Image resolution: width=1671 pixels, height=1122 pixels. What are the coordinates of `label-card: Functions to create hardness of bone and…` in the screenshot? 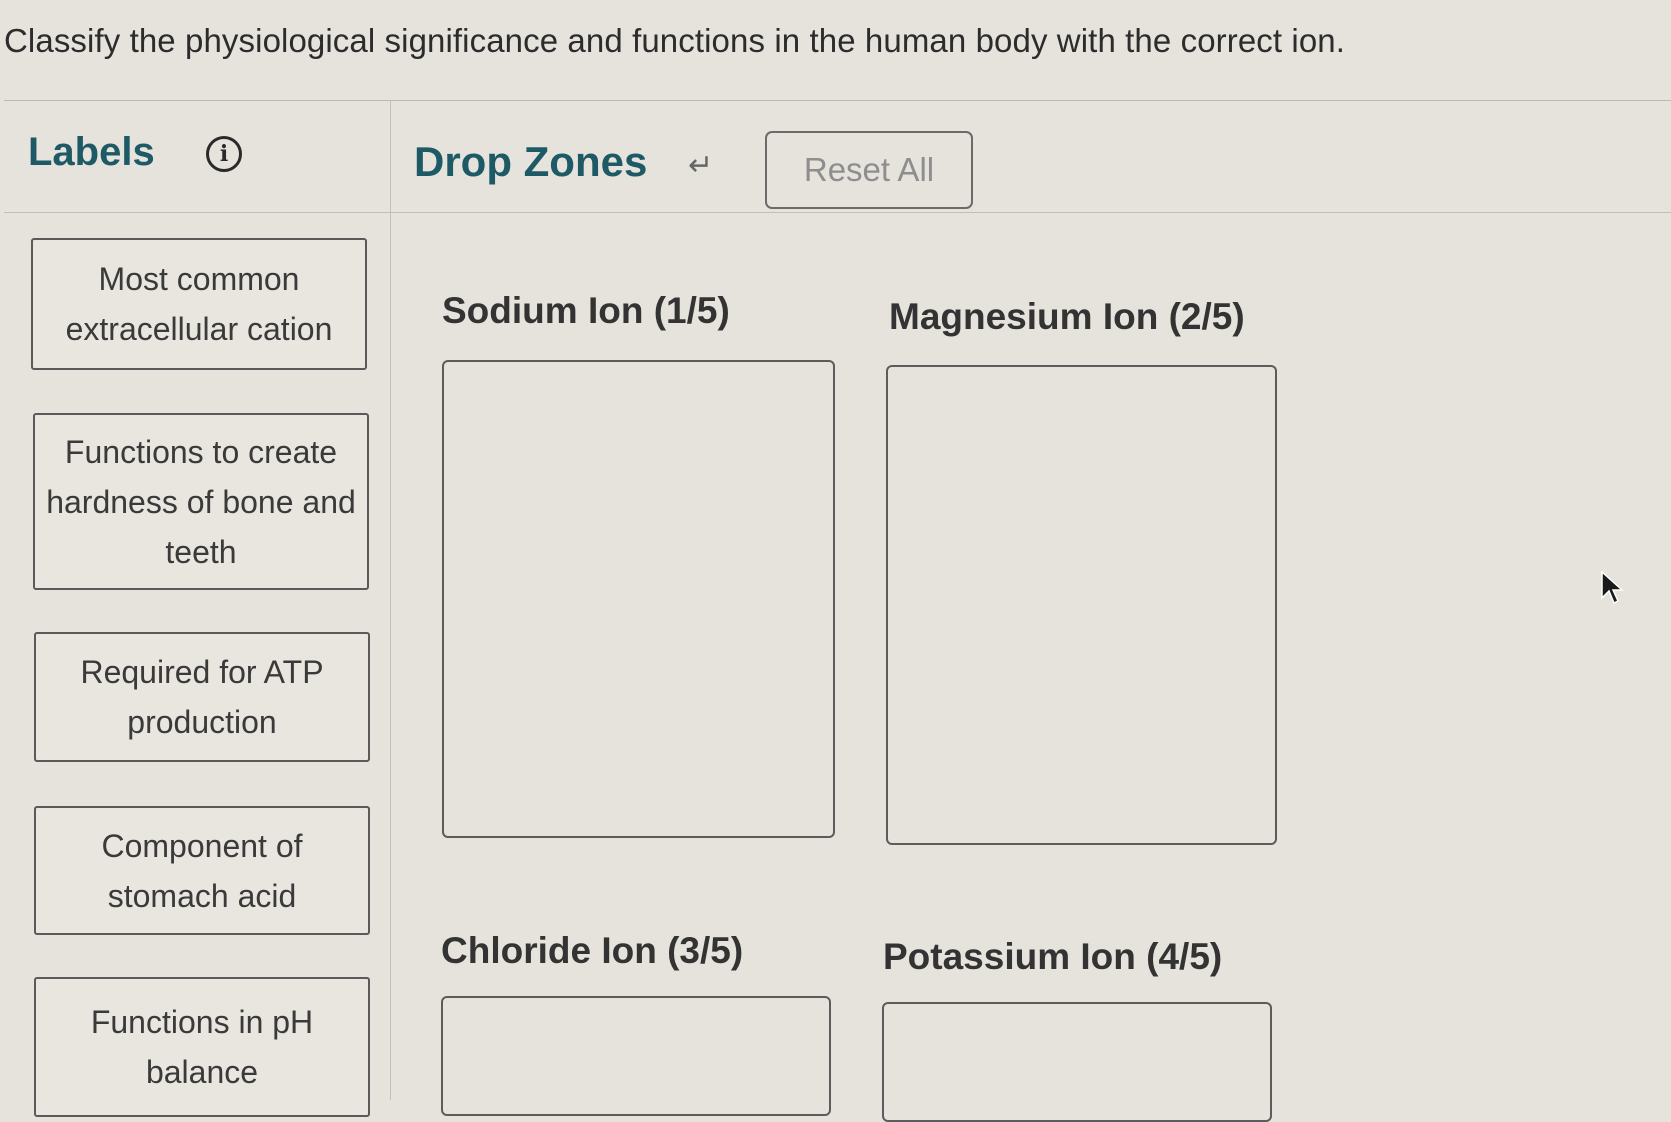 It's located at (201, 501).